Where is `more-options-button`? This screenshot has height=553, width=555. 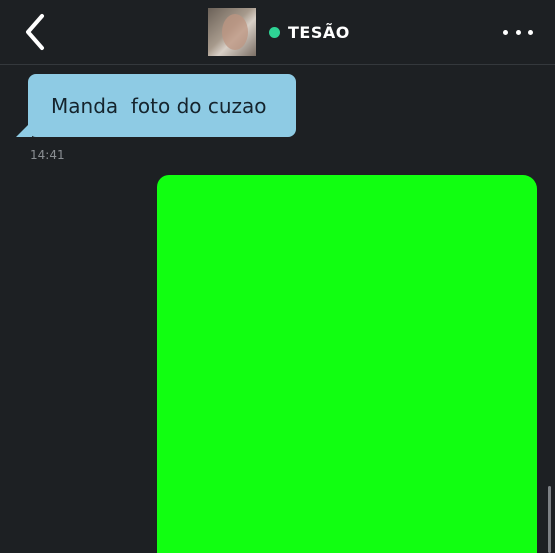 more-options-button is located at coordinates (518, 32).